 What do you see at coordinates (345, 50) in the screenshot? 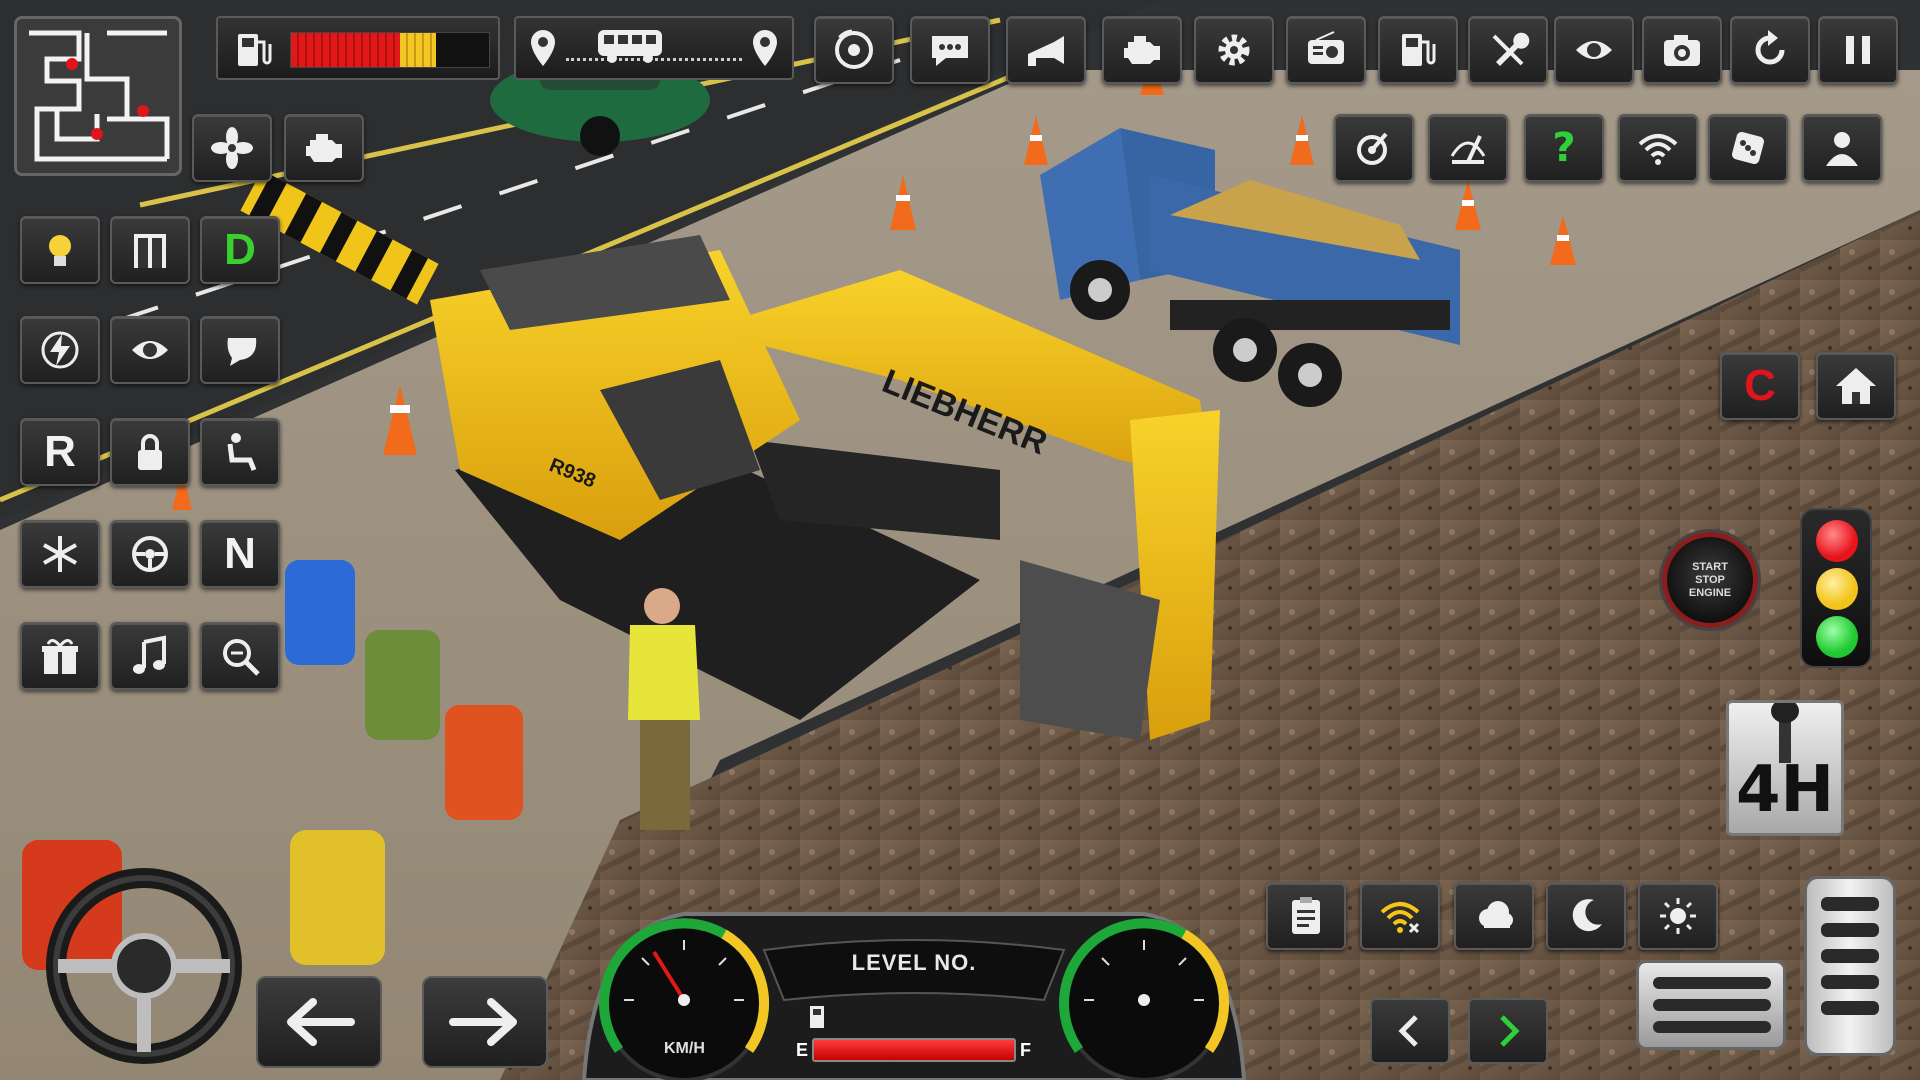
I see `fuel-level-red` at bounding box center [345, 50].